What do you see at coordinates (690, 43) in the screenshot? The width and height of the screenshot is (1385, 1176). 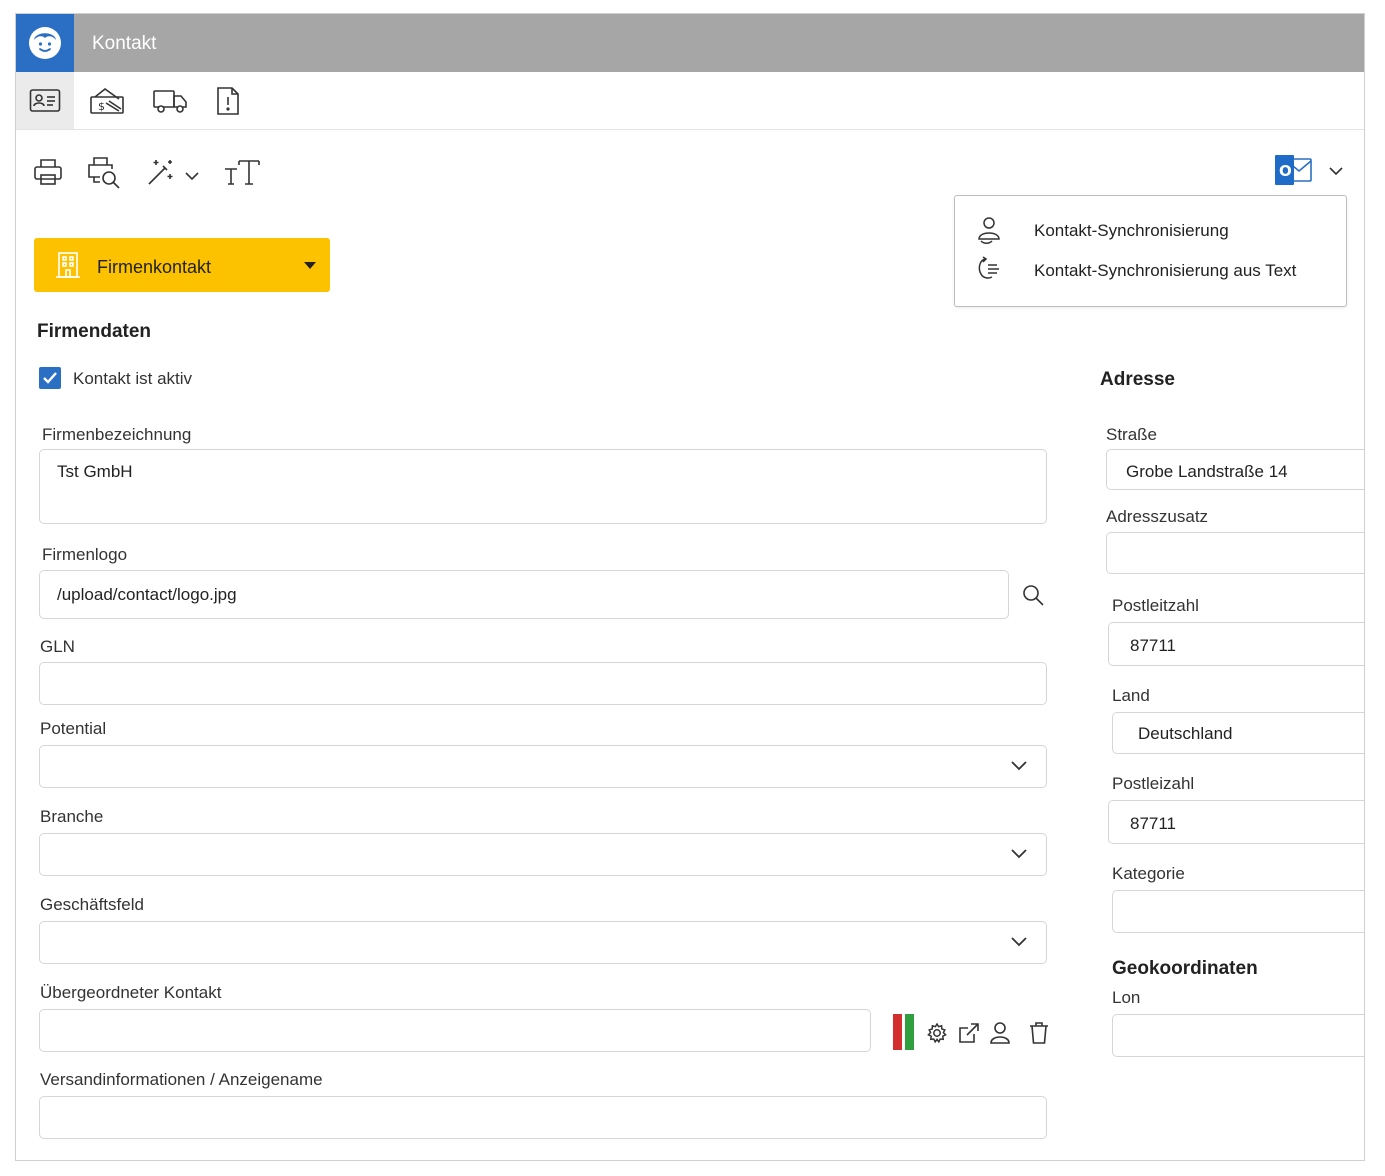 I see `titlebar: Kontakt` at bounding box center [690, 43].